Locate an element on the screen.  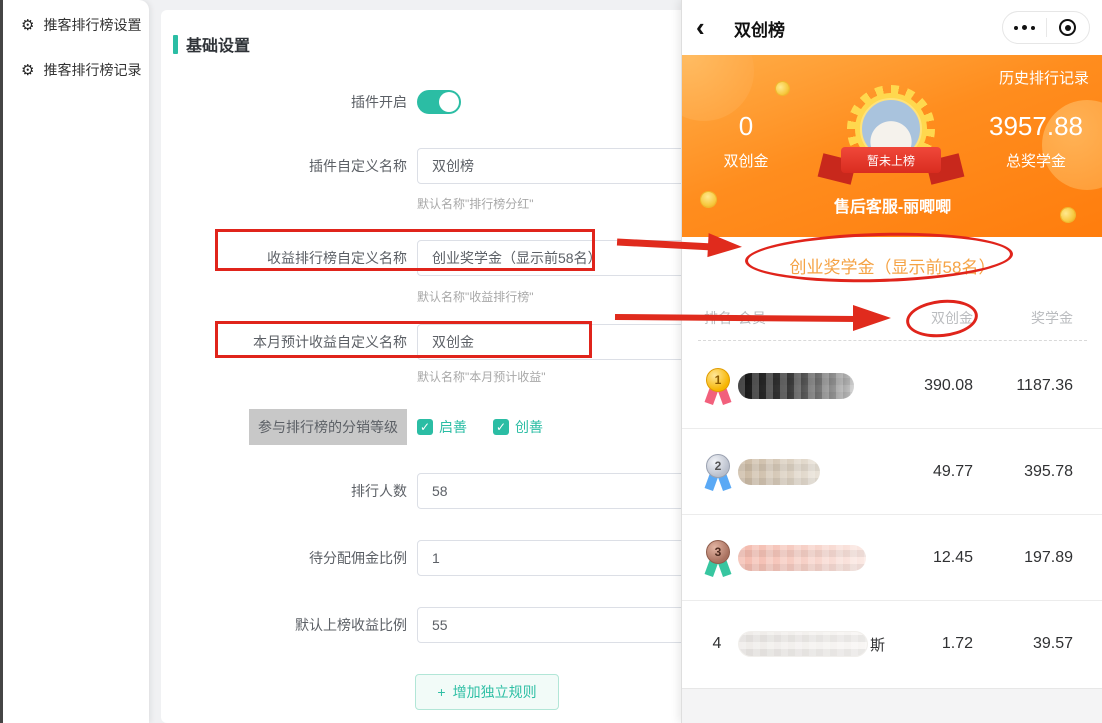
form-row-plugin-name: 插件自定义名称 is located at coordinates (499, 166).